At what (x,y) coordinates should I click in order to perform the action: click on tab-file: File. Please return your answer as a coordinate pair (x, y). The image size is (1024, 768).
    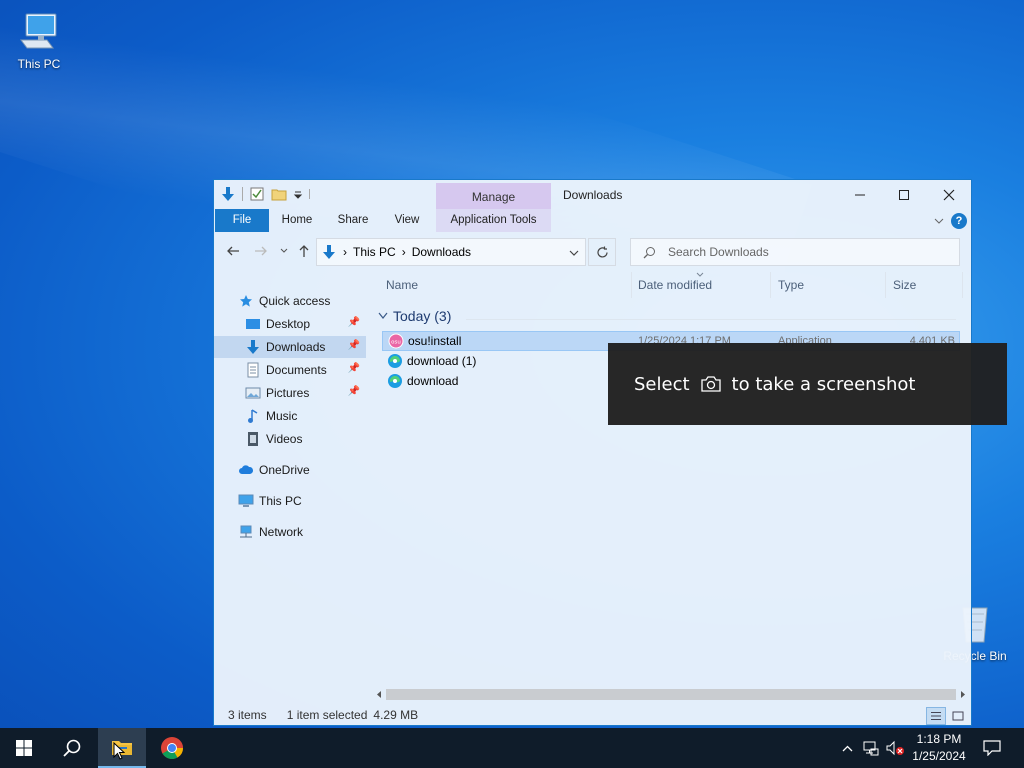
    Looking at the image, I should click on (242, 220).